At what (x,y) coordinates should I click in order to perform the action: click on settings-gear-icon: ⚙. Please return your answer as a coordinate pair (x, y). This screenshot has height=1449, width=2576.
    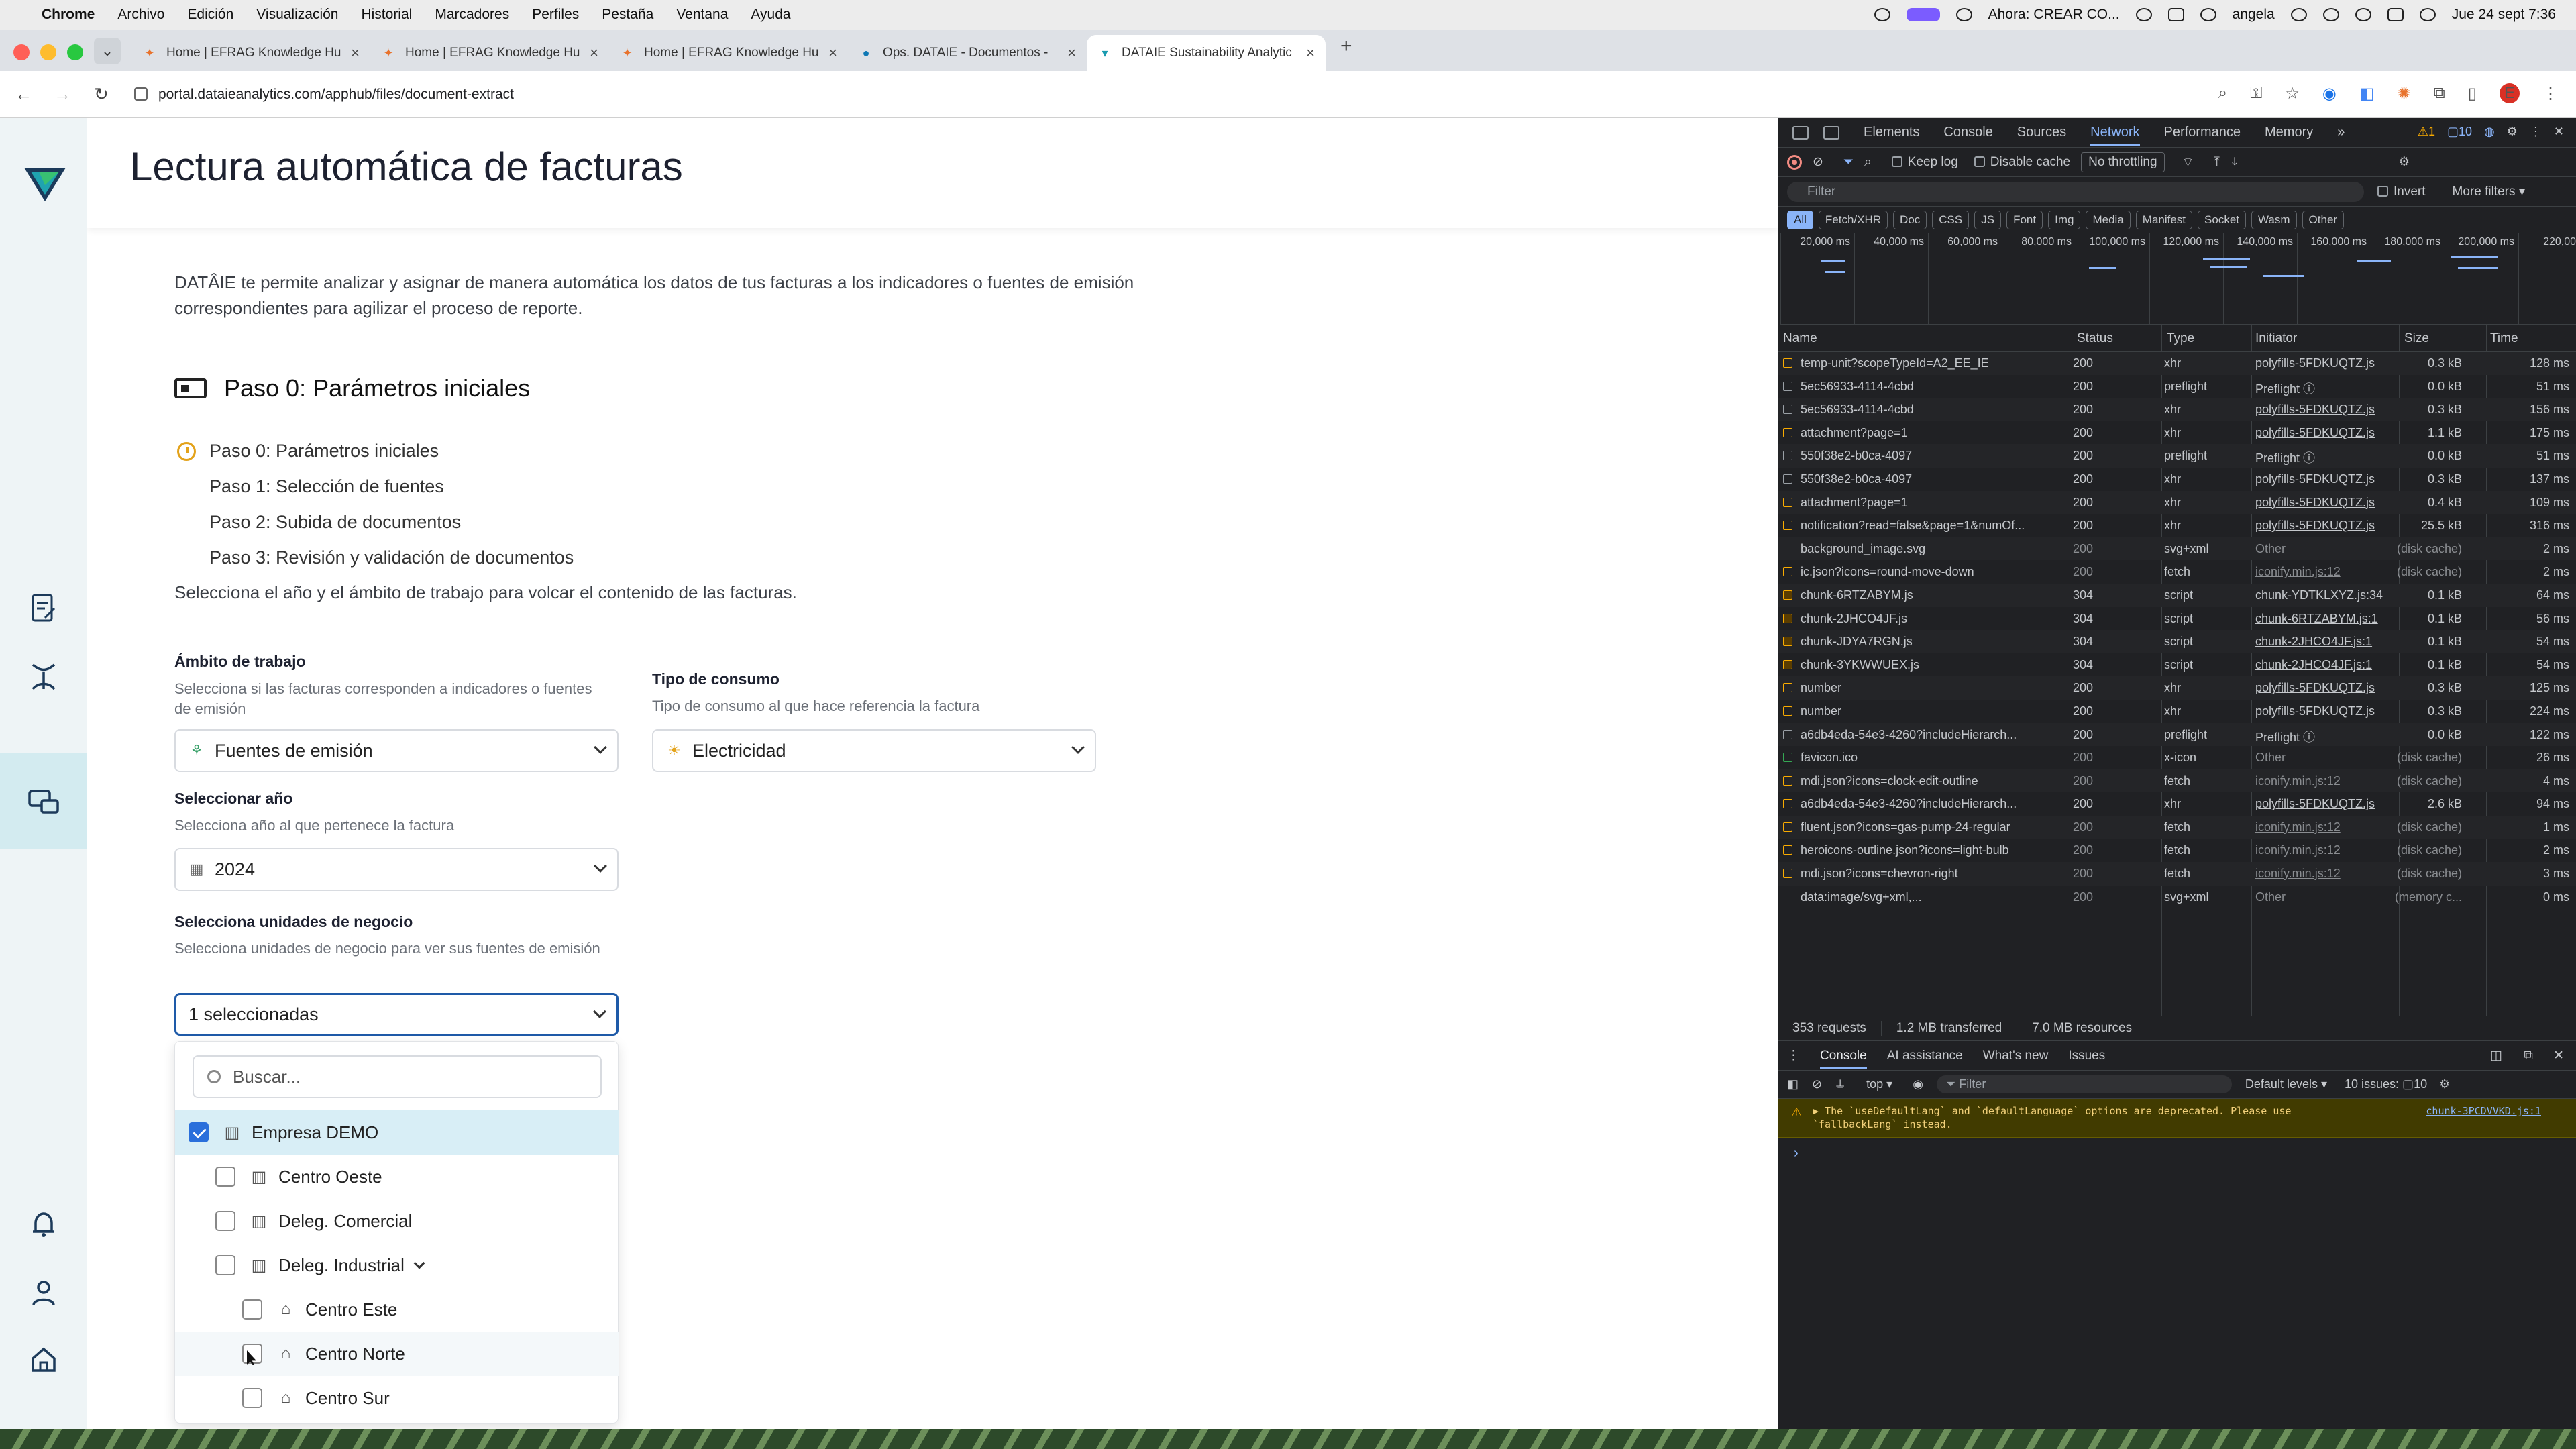
    Looking at the image, I should click on (2512, 132).